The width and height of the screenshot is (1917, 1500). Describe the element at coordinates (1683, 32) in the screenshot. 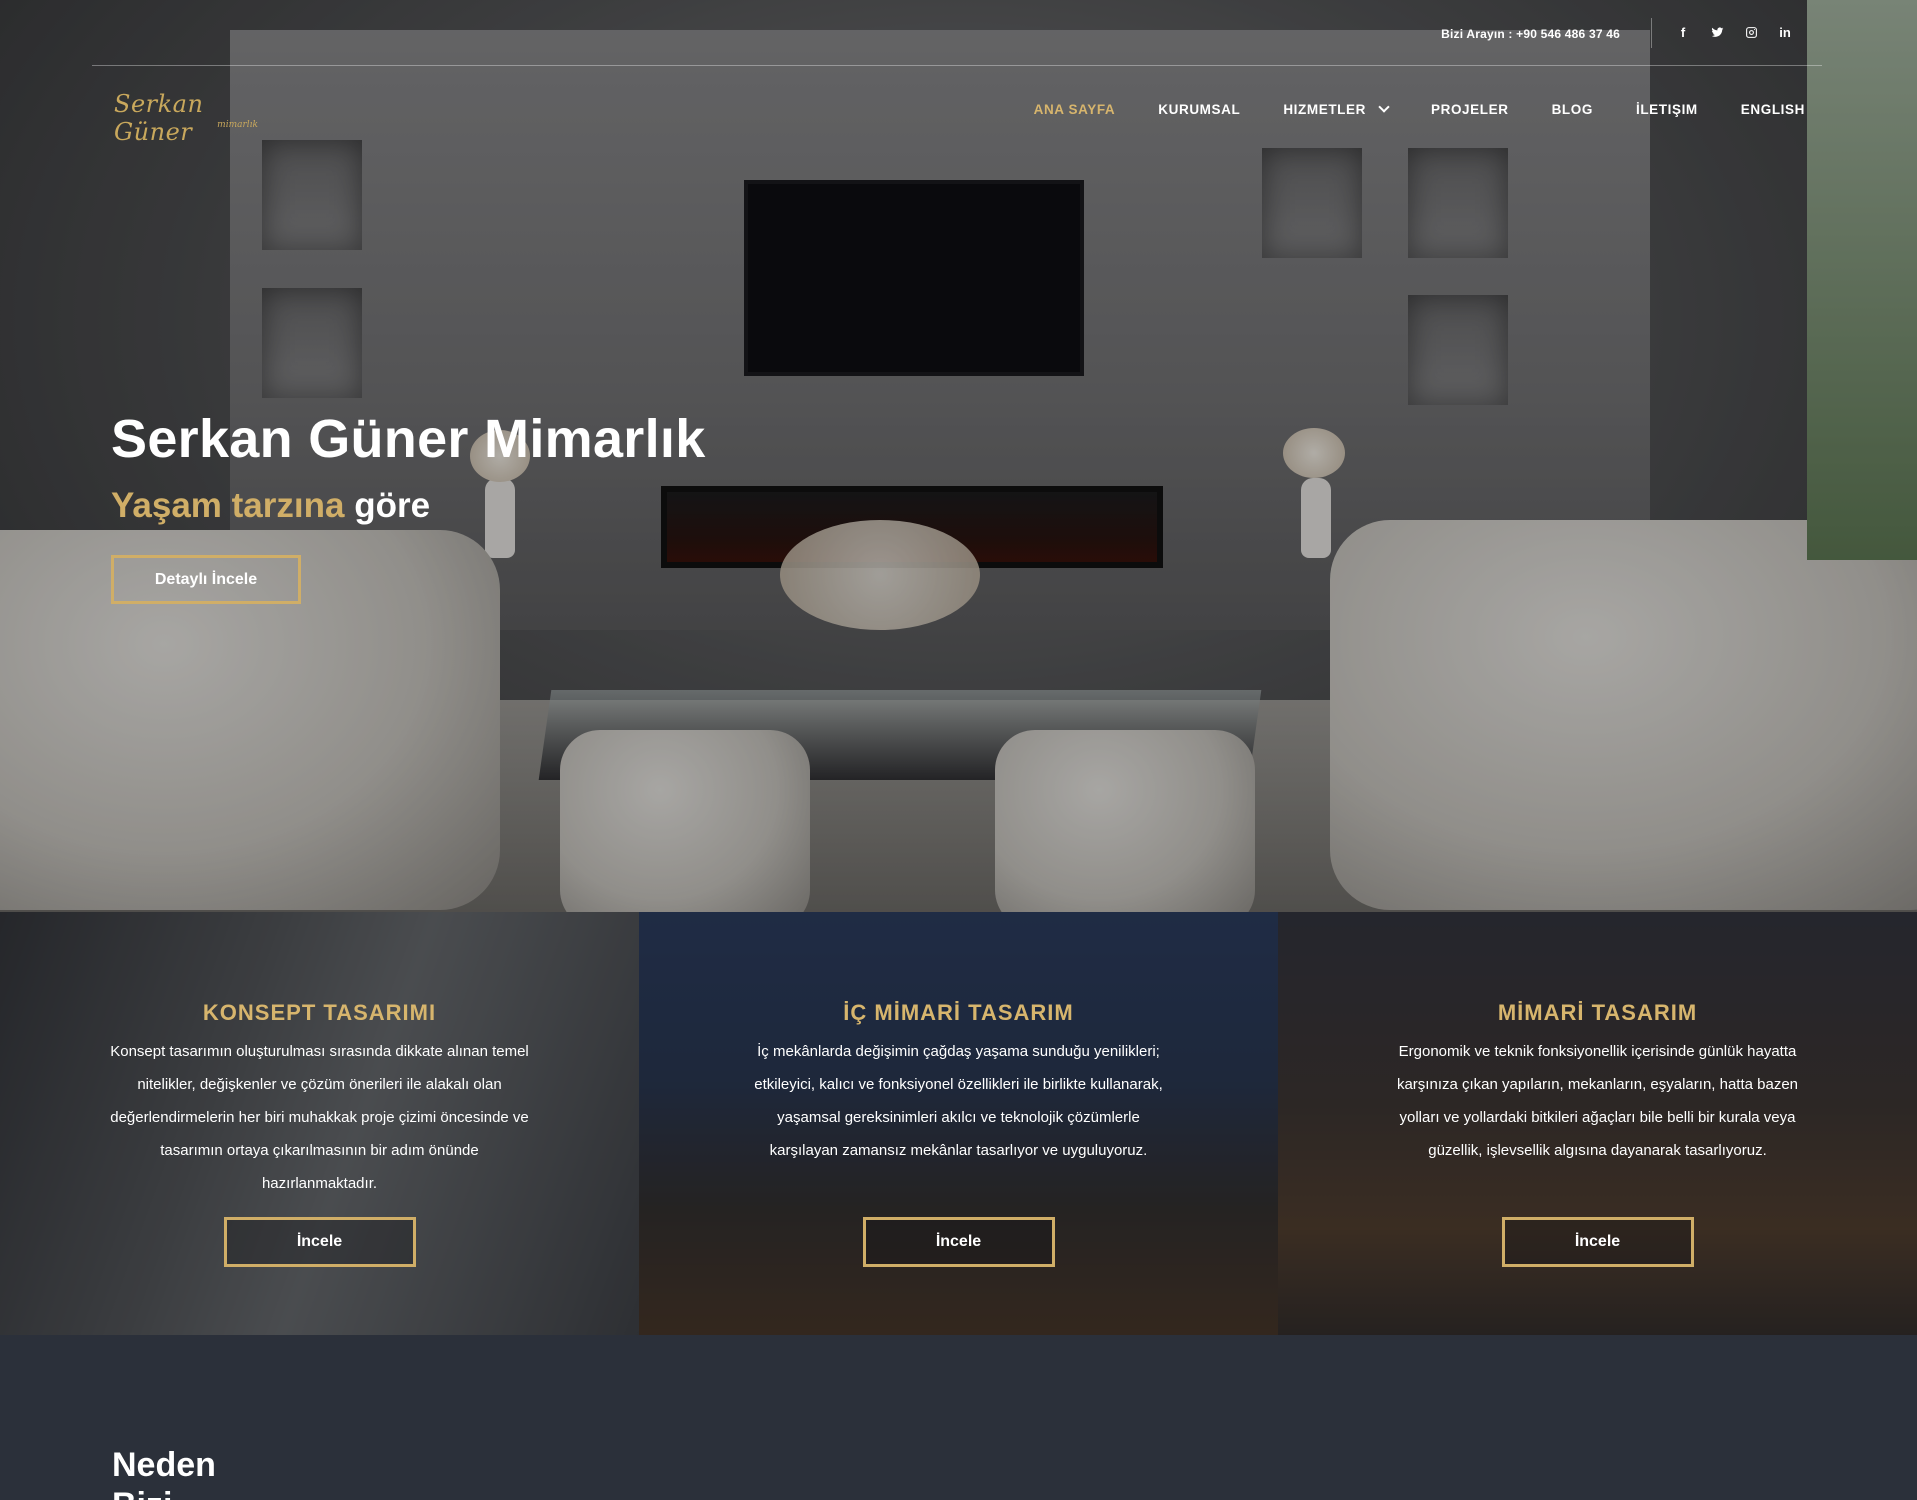

I see `facebook-icon: f` at that location.